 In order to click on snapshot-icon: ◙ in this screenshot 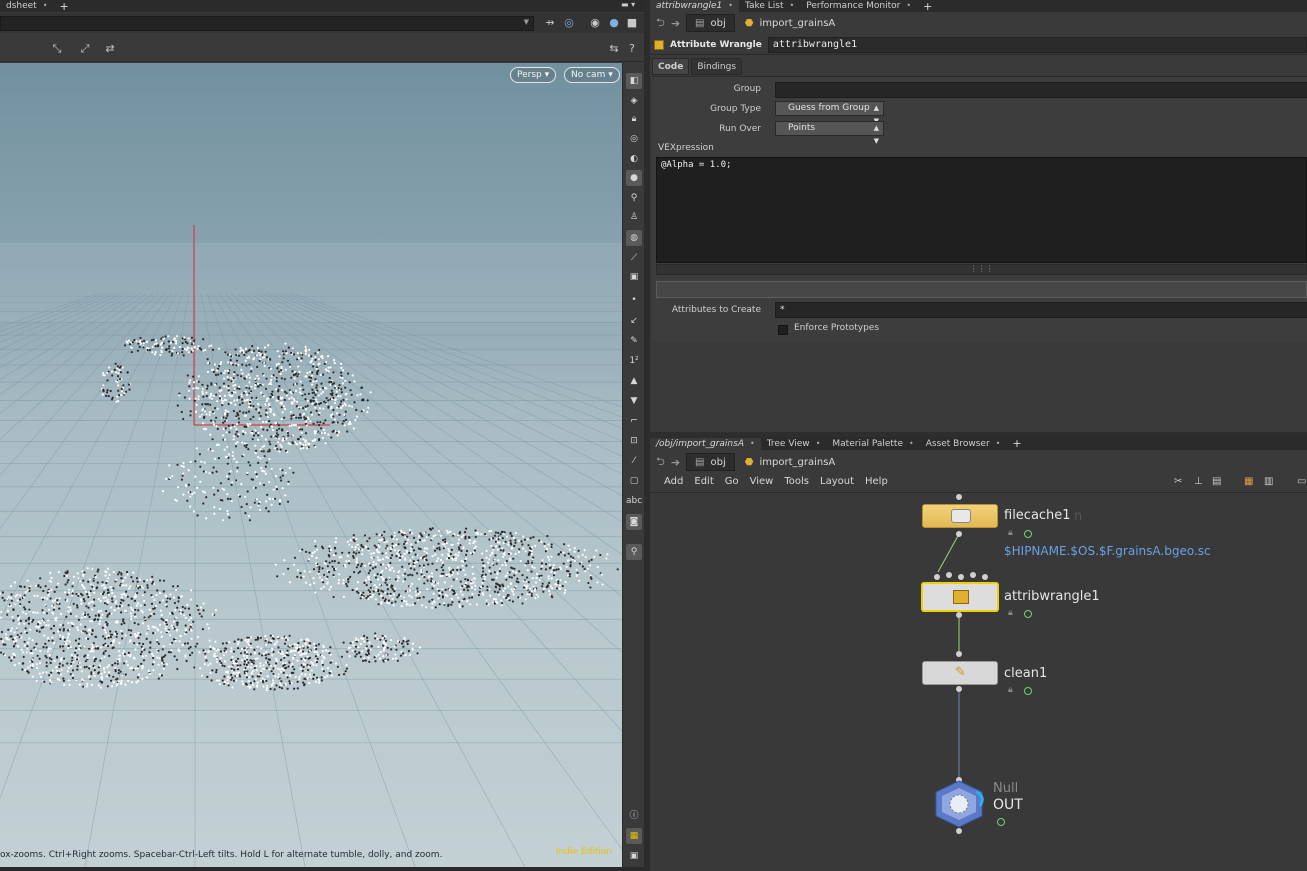, I will do `click(634, 522)`.